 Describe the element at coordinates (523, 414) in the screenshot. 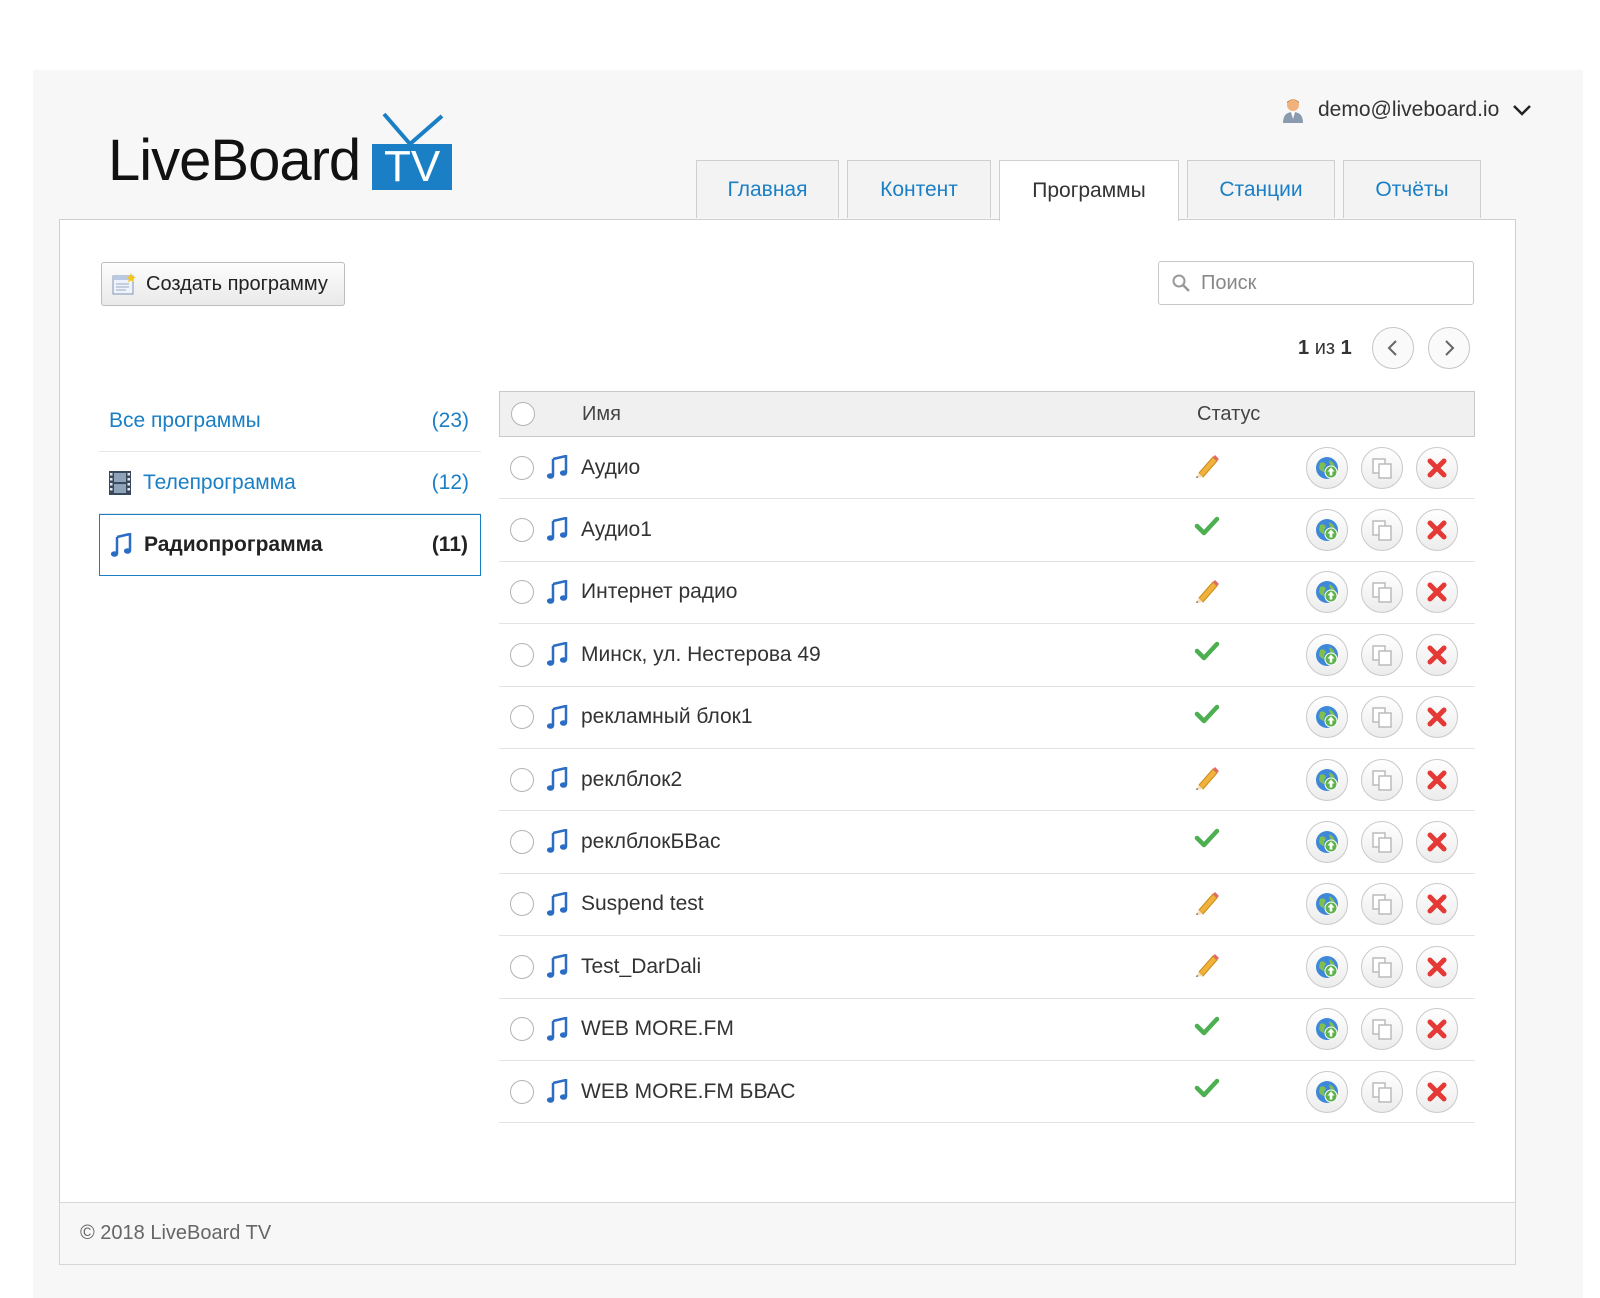

I see `select-all-radio` at that location.